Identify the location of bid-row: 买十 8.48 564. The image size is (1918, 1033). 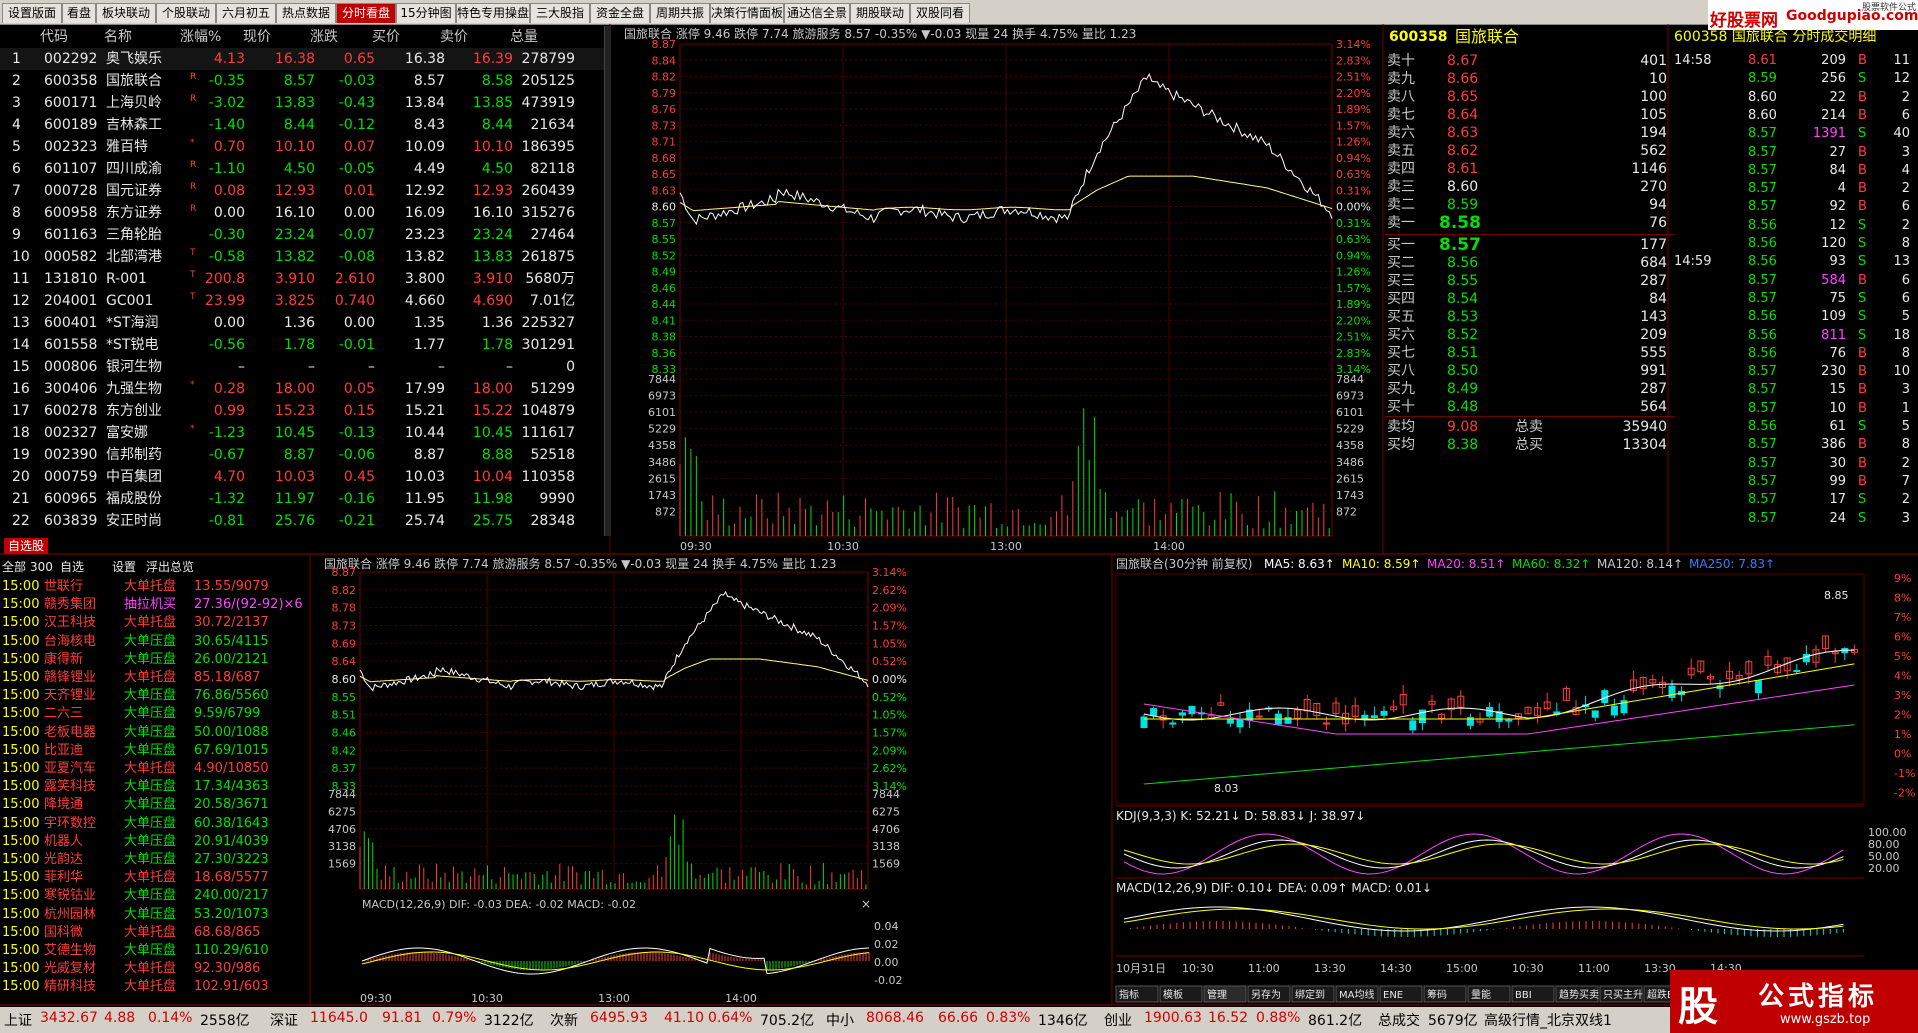
(1530, 407).